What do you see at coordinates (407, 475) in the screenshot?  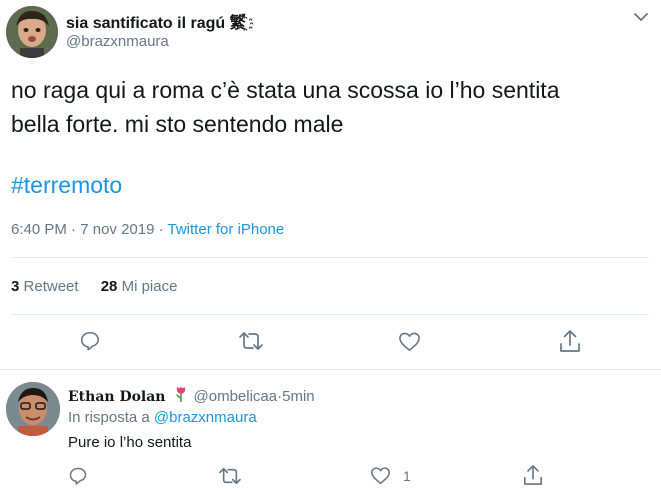 I see `reply-like-count: 1` at bounding box center [407, 475].